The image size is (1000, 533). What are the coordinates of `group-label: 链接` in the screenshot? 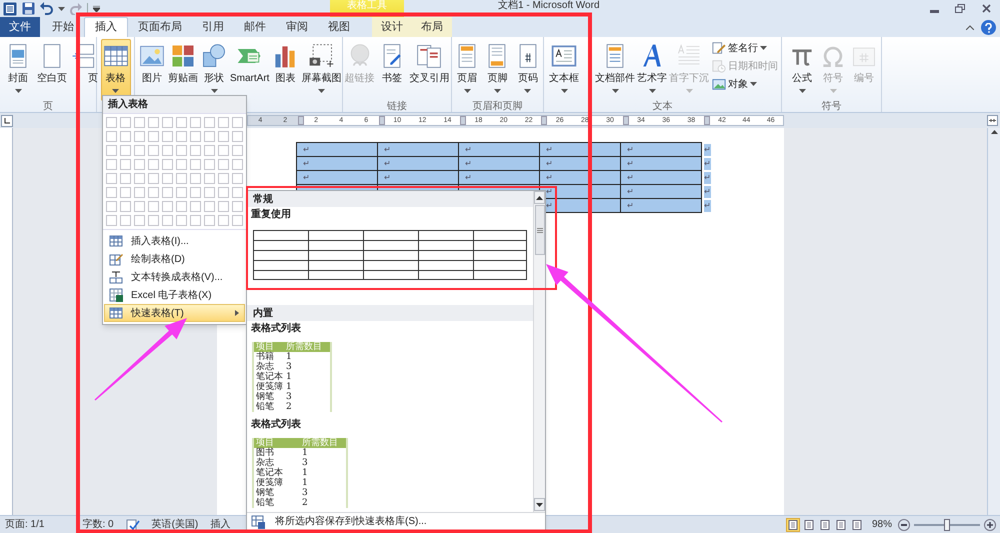 It's located at (397, 107).